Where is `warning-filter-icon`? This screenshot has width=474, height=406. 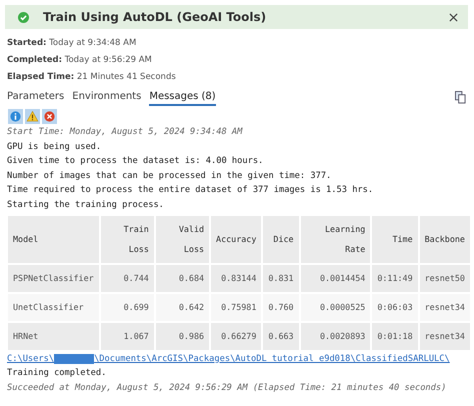 warning-filter-icon is located at coordinates (32, 116).